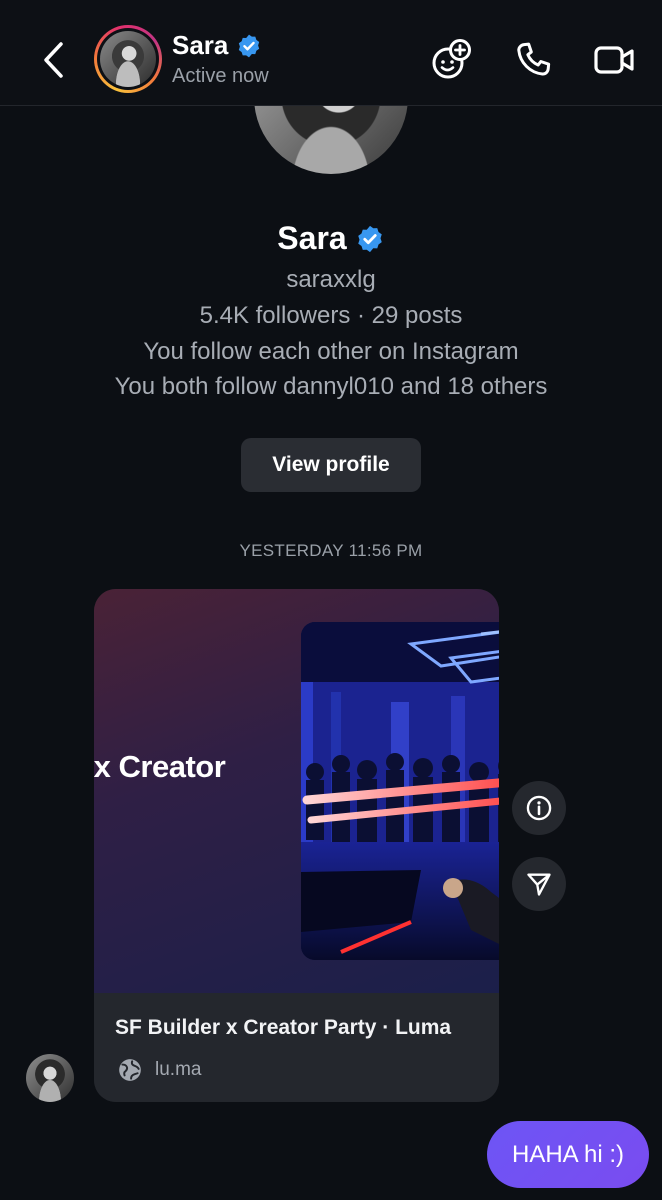 This screenshot has width=662, height=1200. I want to click on profile-username: saraxxlg, so click(331, 279).